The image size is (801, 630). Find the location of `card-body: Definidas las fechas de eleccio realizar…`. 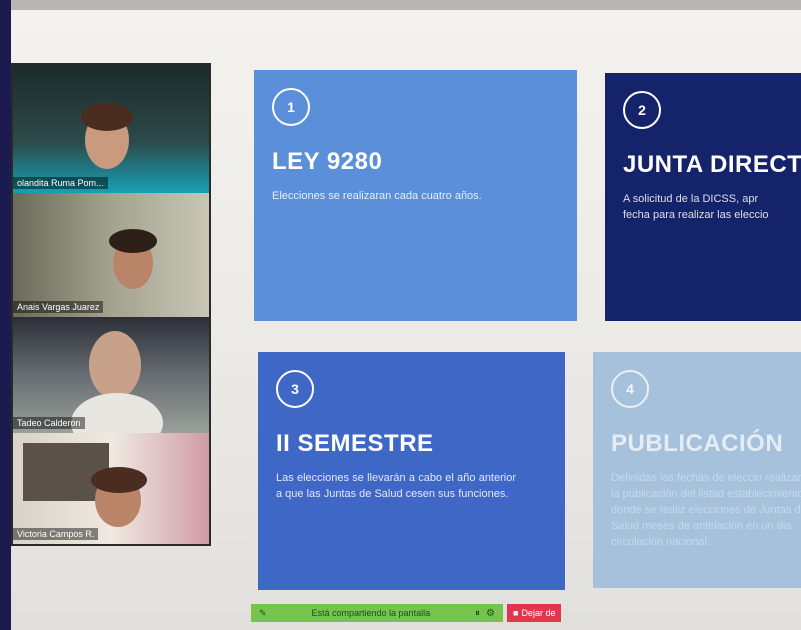

card-body: Definidas las fechas de eleccio realizar… is located at coordinates (706, 510).